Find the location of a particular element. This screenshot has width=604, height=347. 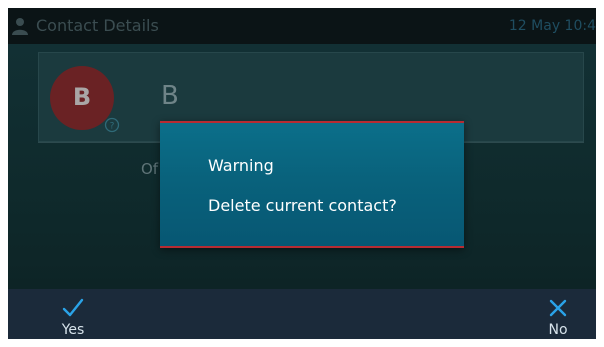

check-icon is located at coordinates (73, 307).